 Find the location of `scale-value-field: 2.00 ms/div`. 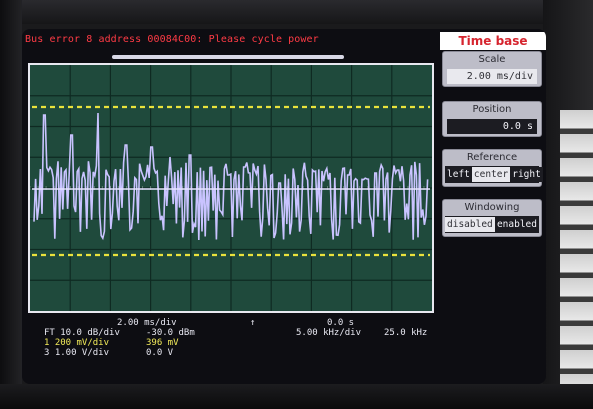

scale-value-field: 2.00 ms/div is located at coordinates (492, 76).